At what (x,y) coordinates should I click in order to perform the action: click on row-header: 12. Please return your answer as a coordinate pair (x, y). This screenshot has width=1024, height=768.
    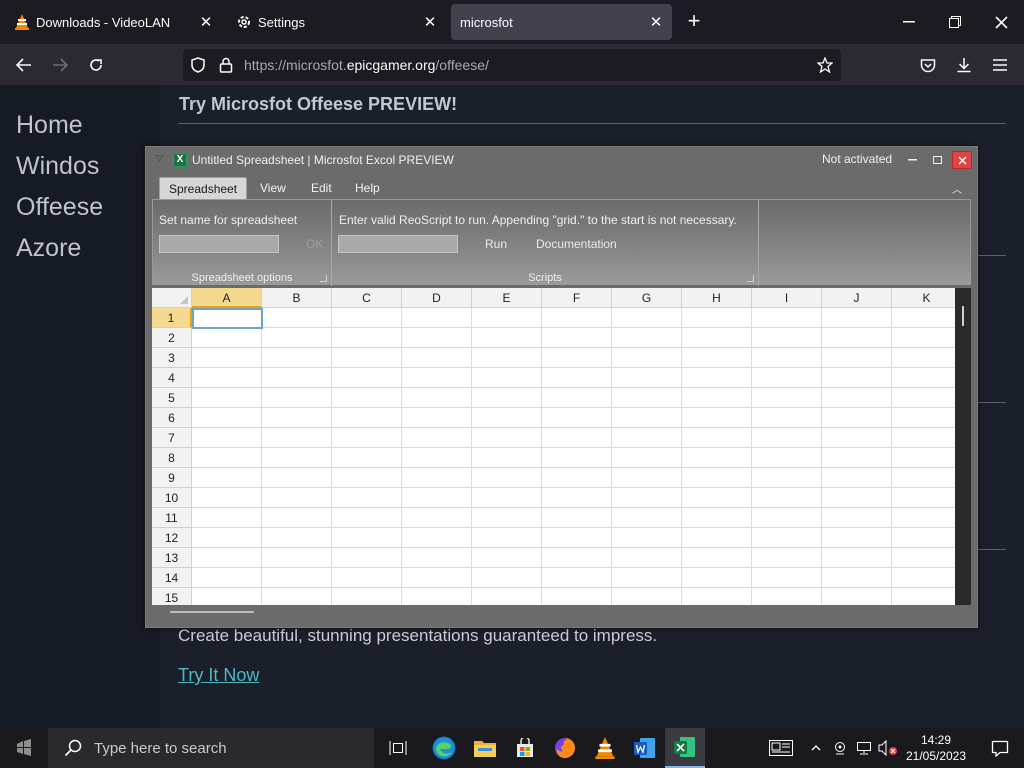
    Looking at the image, I should click on (172, 538).